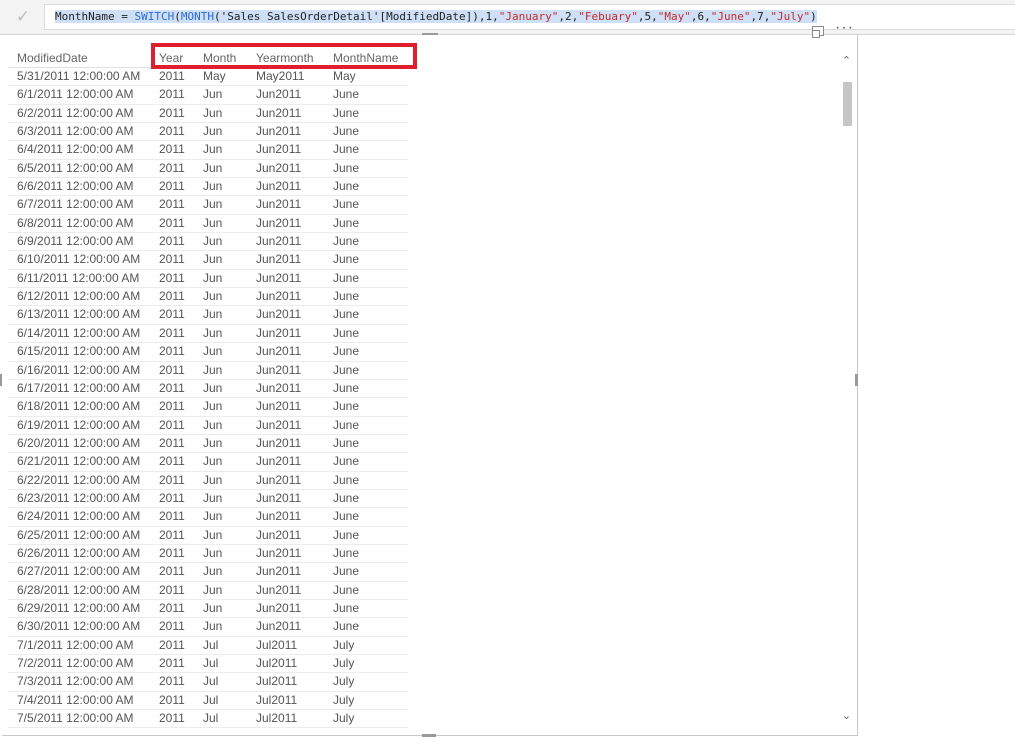 This screenshot has width=1015, height=746. I want to click on table-row: 6/29/2011 12:00:00 AM 2011 Jun Jun2011 June, so click(208, 609).